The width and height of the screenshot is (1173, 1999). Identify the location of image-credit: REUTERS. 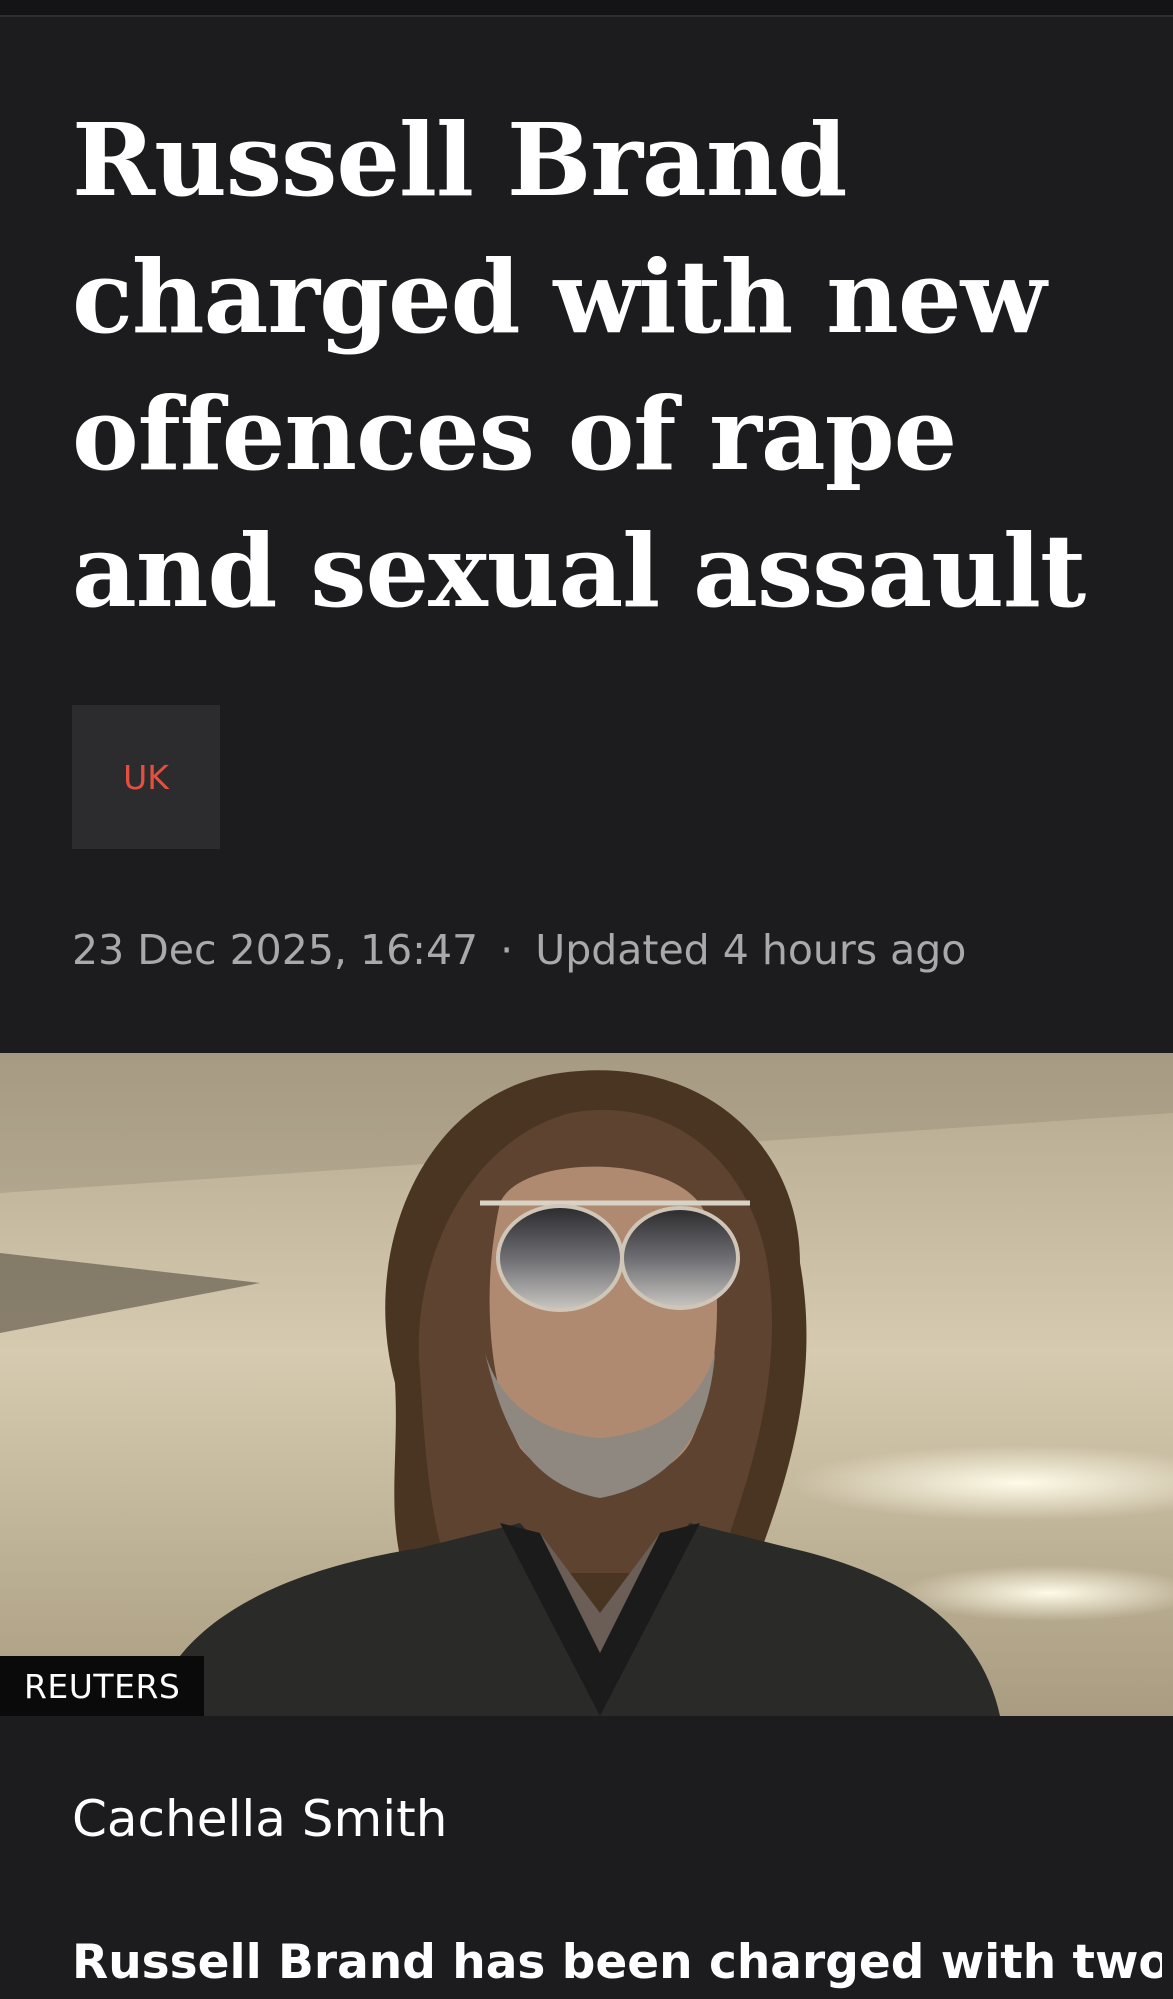
(102, 1686).